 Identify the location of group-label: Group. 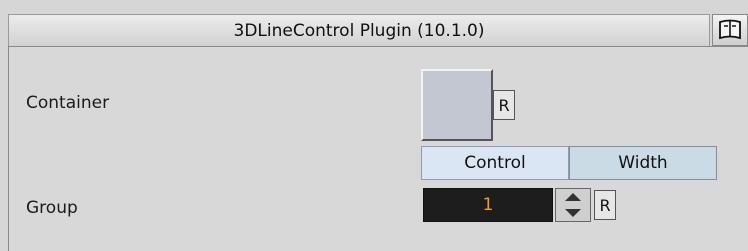
(52, 208).